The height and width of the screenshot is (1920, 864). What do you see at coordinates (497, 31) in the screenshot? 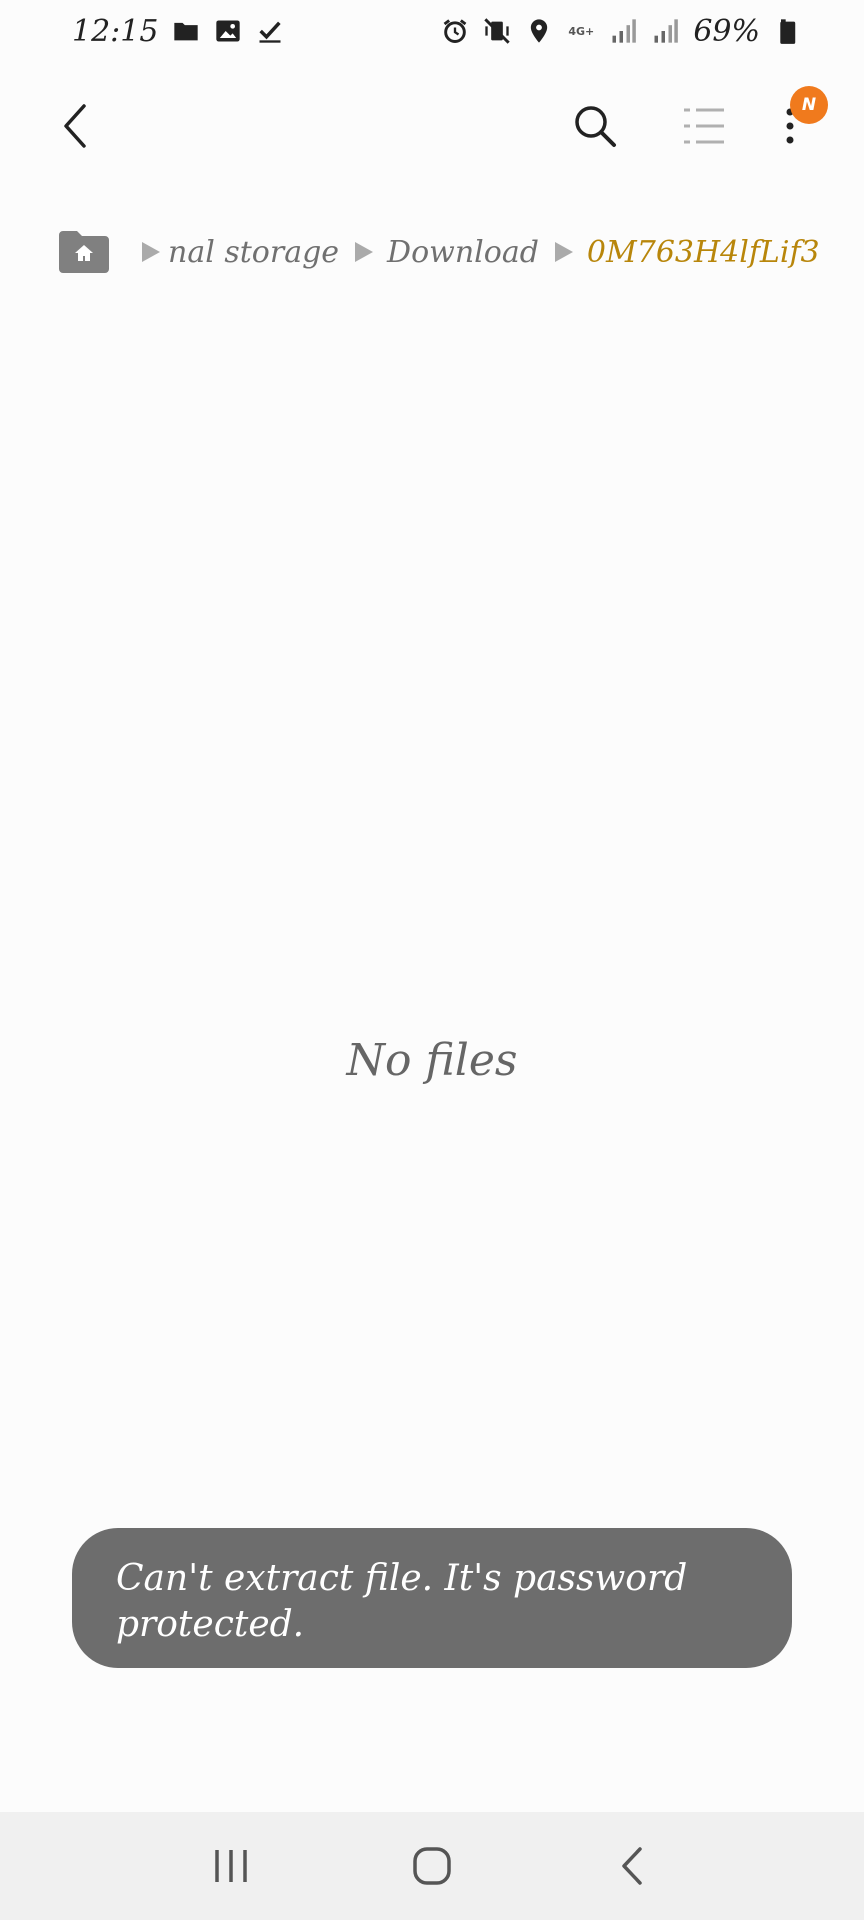
I see `vibrate-mute-icon` at bounding box center [497, 31].